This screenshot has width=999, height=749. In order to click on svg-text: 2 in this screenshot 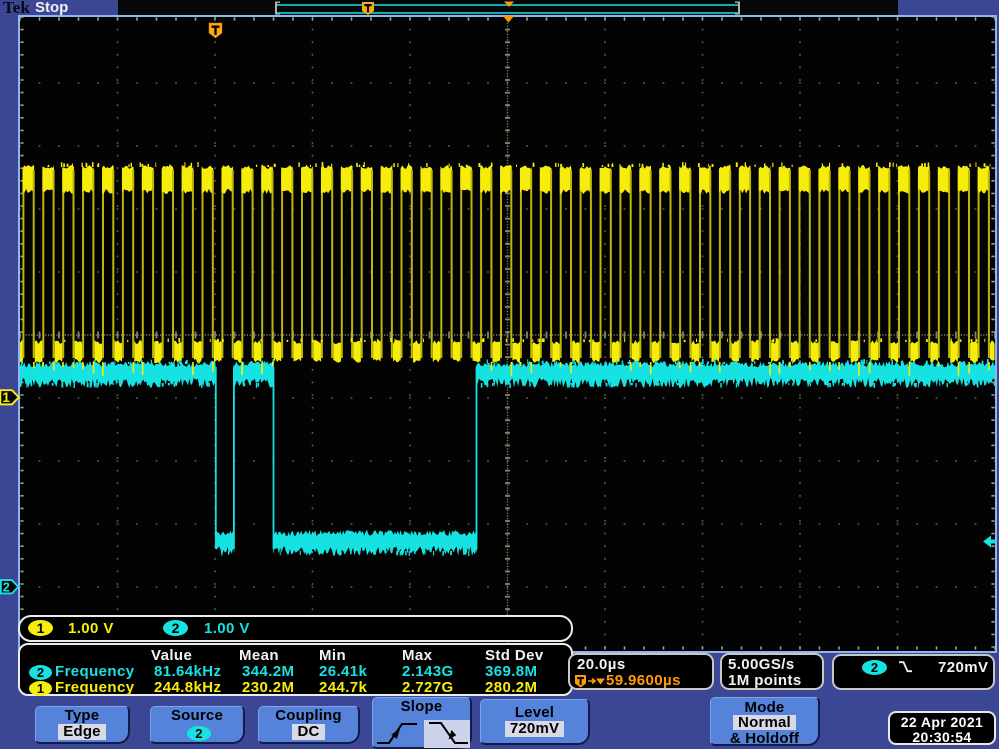, I will do `click(6, 586)`.